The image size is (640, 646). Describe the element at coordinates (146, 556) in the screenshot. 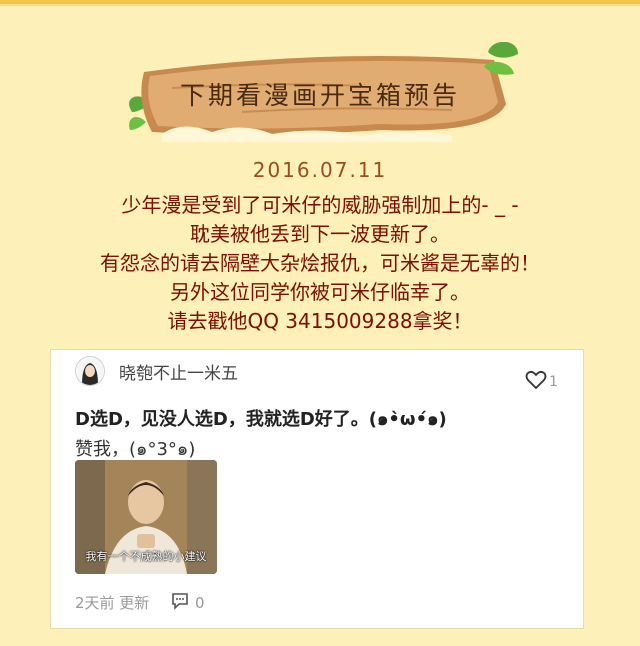

I see `meme-caption: 我有一个不成熟的小建议` at that location.